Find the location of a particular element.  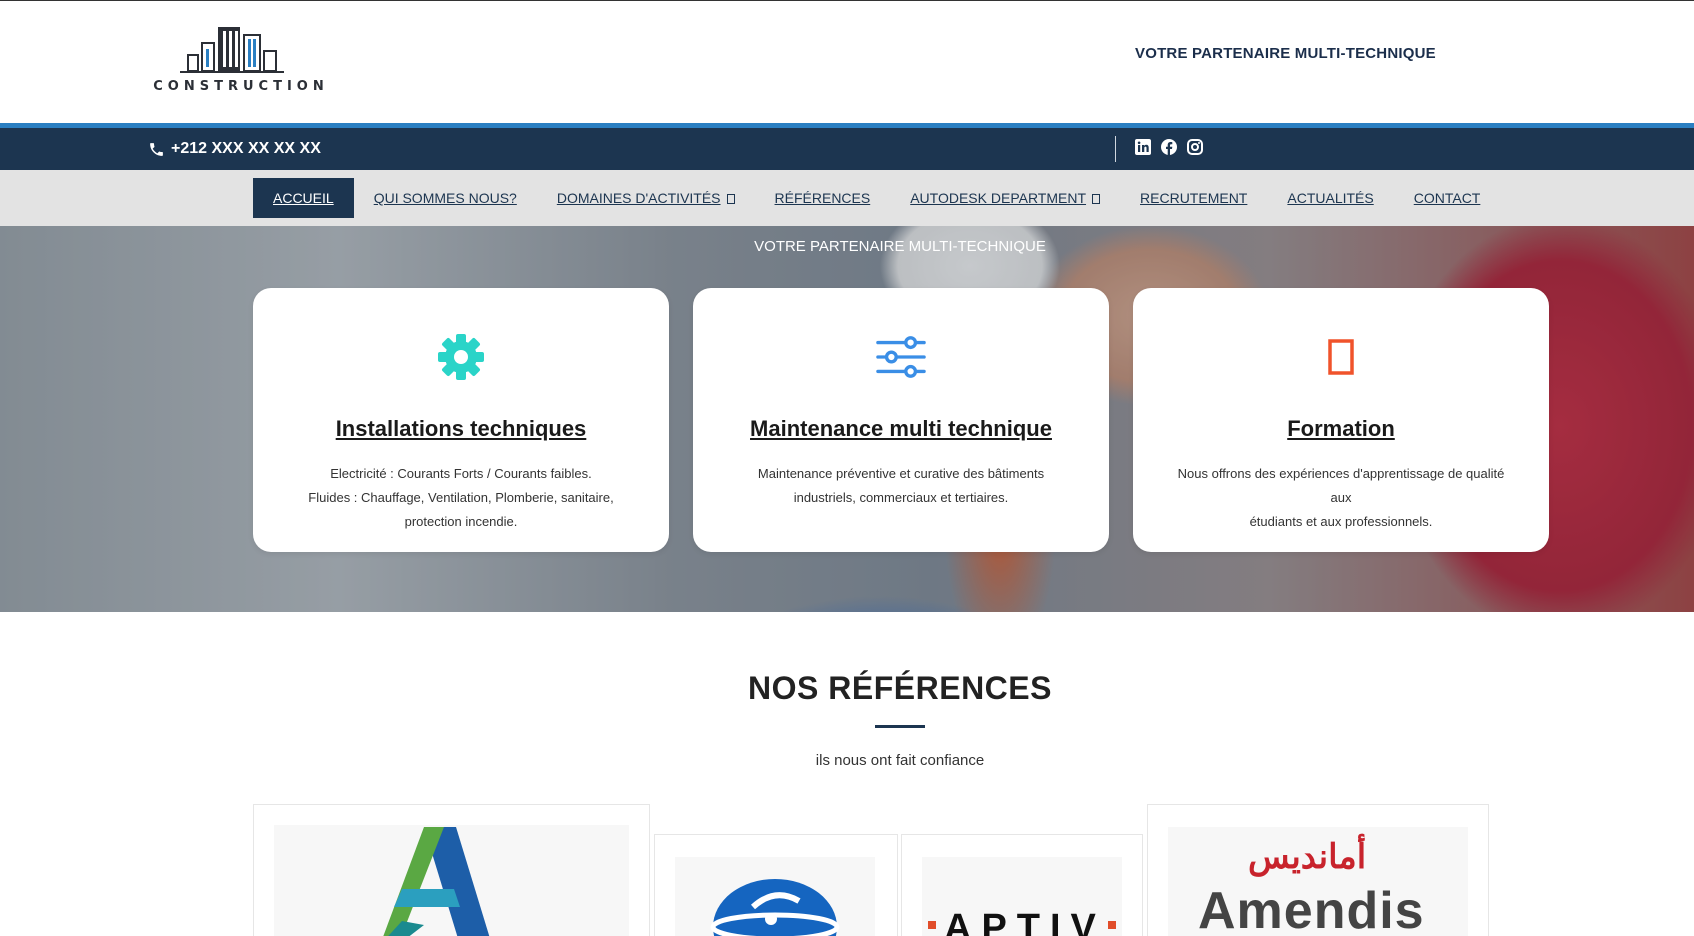

linkedin-icon is located at coordinates (1142, 146).